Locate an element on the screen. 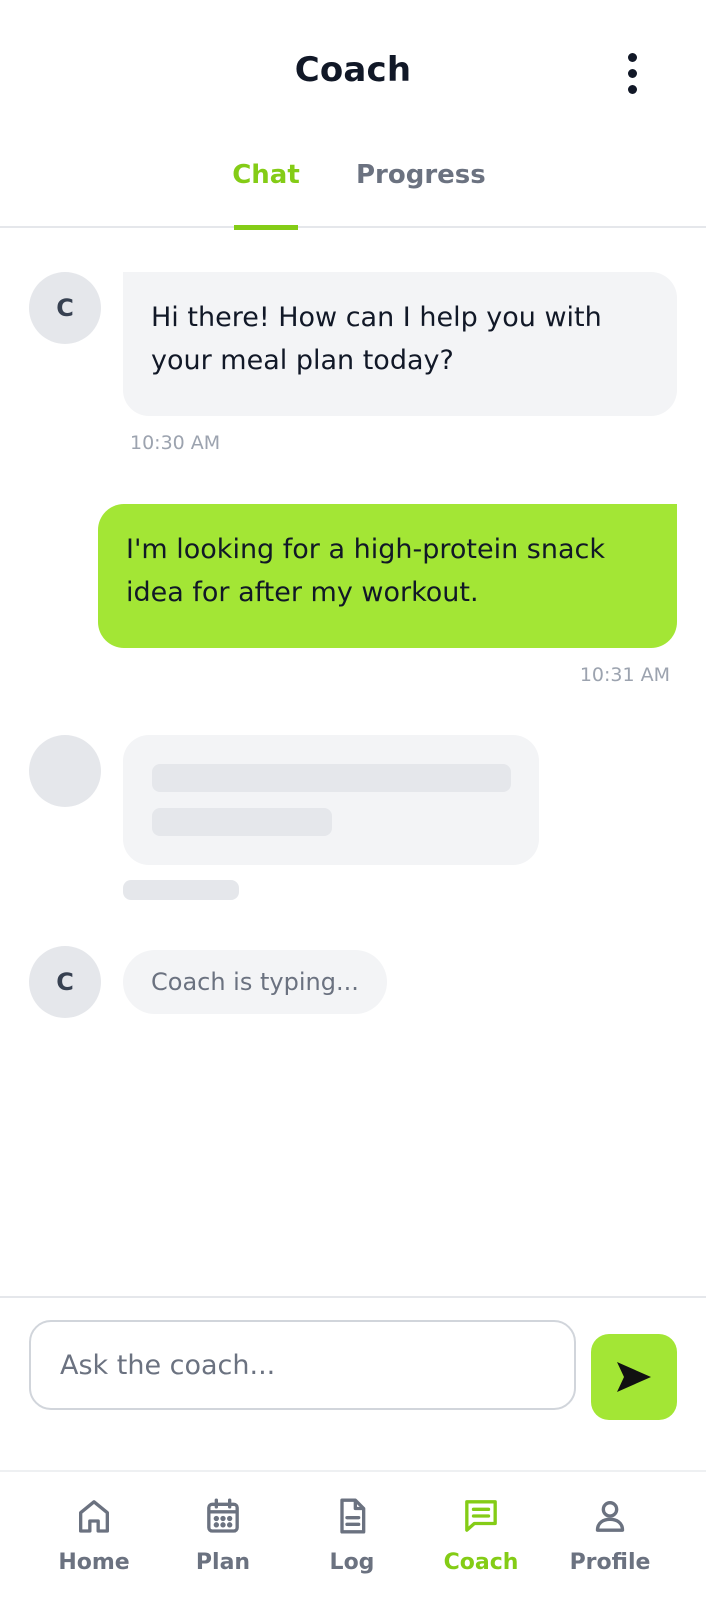  user-icon is located at coordinates (610, 1516).